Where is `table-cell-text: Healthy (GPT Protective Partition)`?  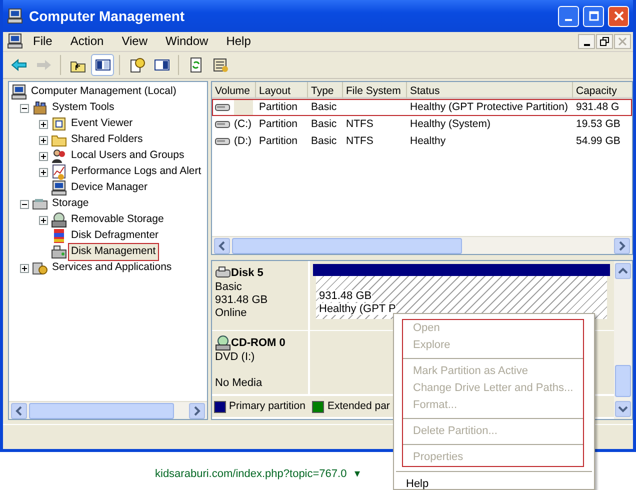 table-cell-text: Healthy (GPT Protective Partition) is located at coordinates (489, 107).